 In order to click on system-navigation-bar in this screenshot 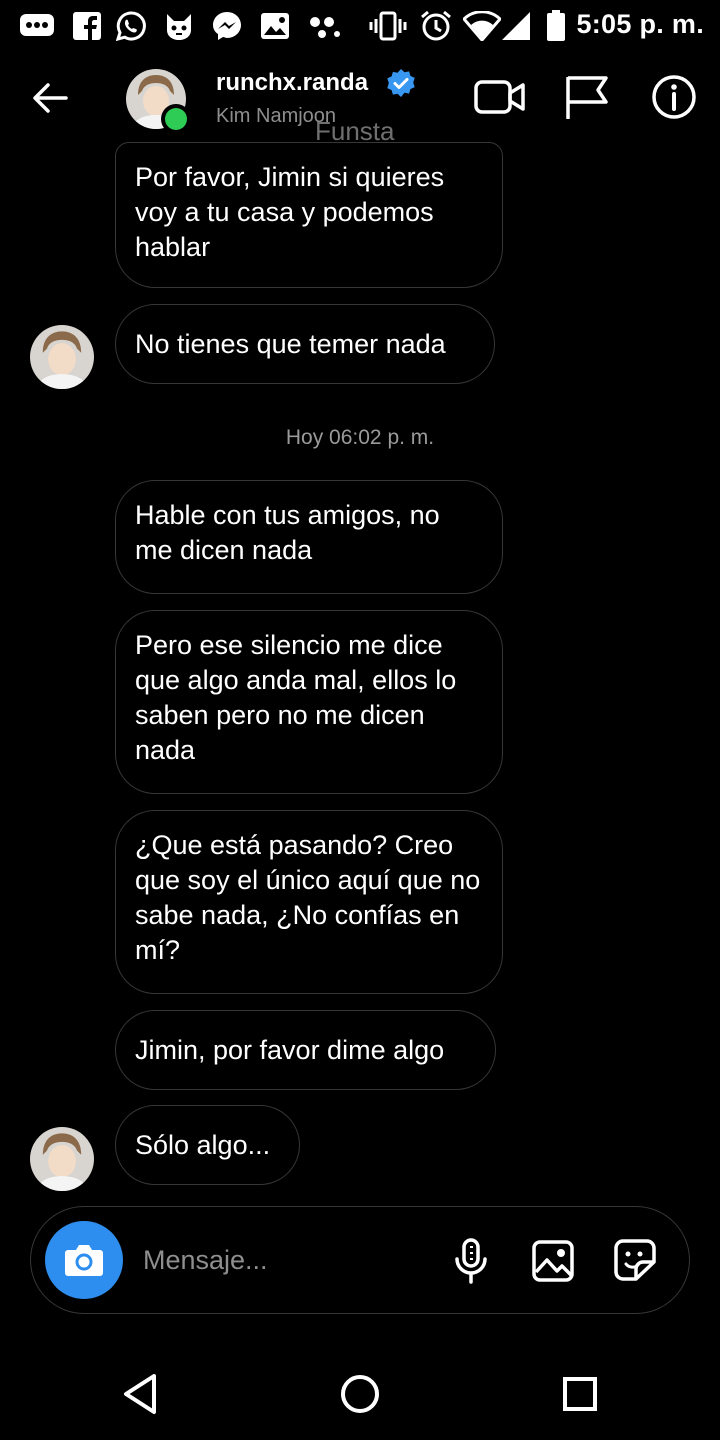, I will do `click(360, 1390)`.